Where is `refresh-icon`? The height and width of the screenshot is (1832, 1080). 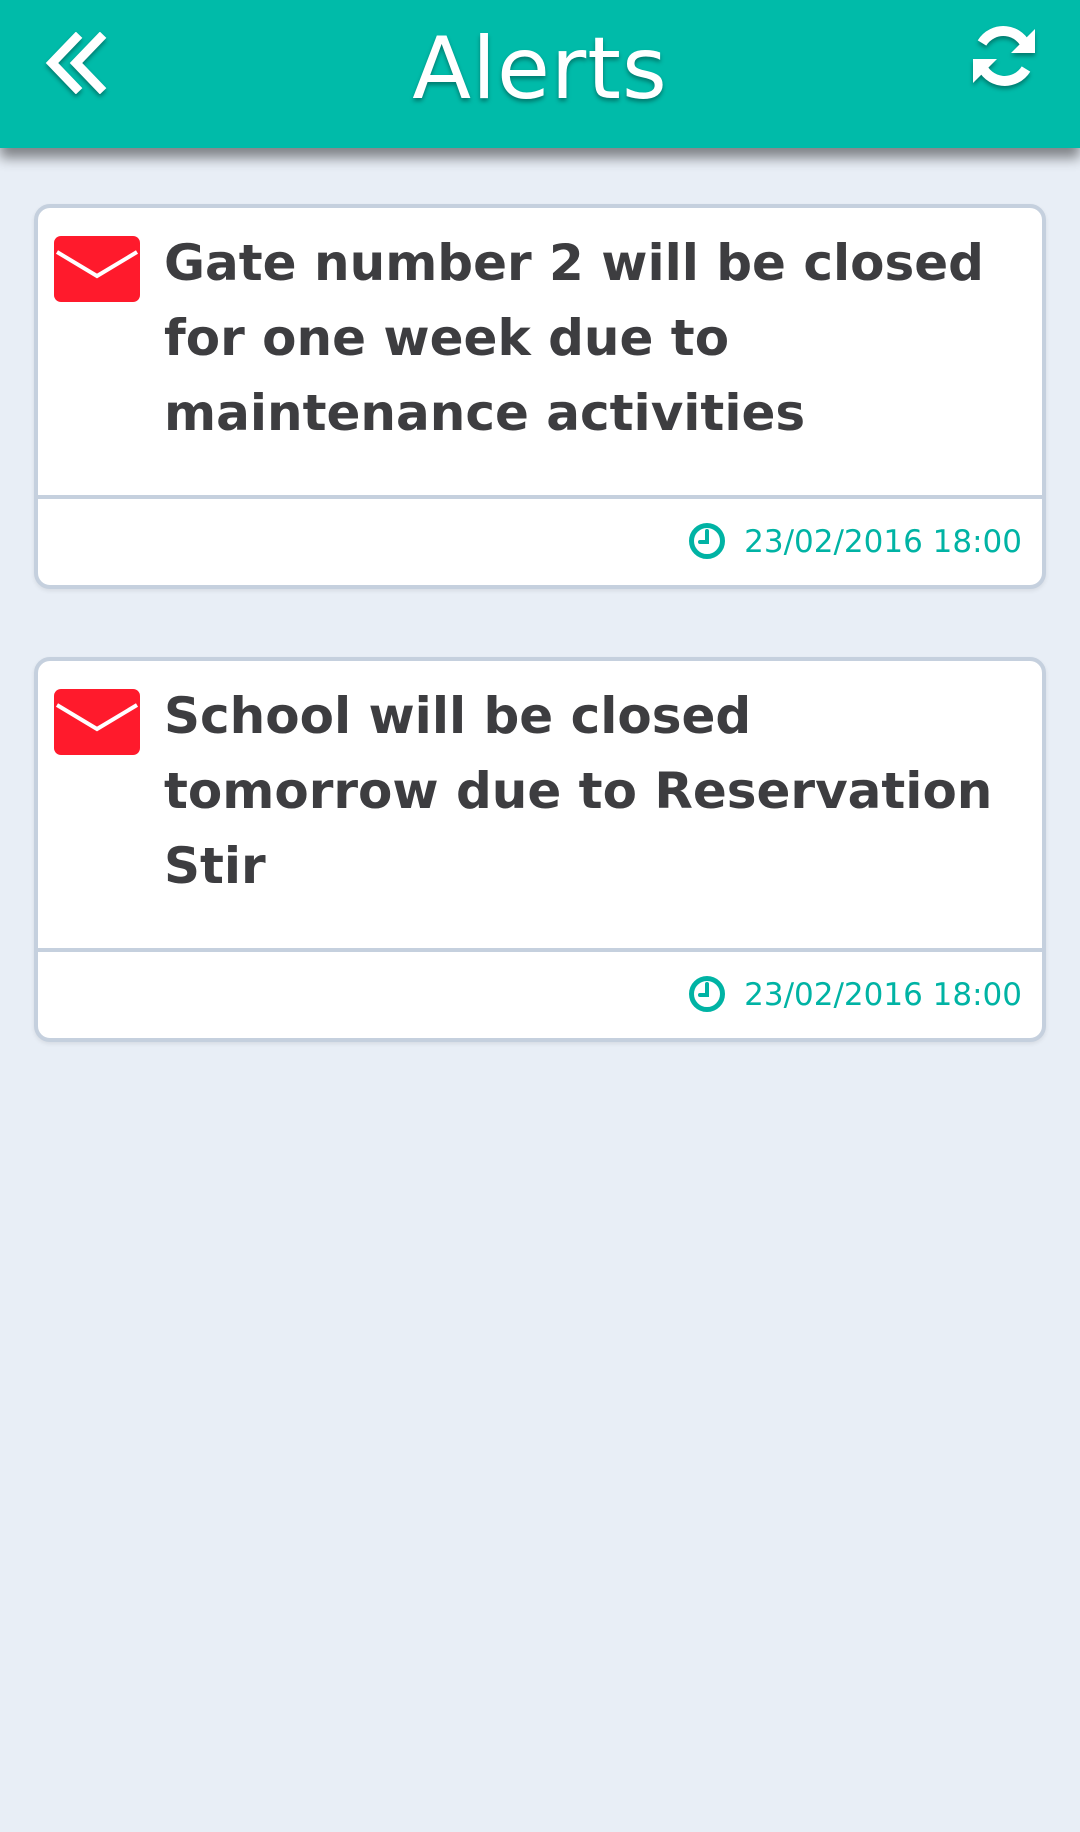 refresh-icon is located at coordinates (1004, 56).